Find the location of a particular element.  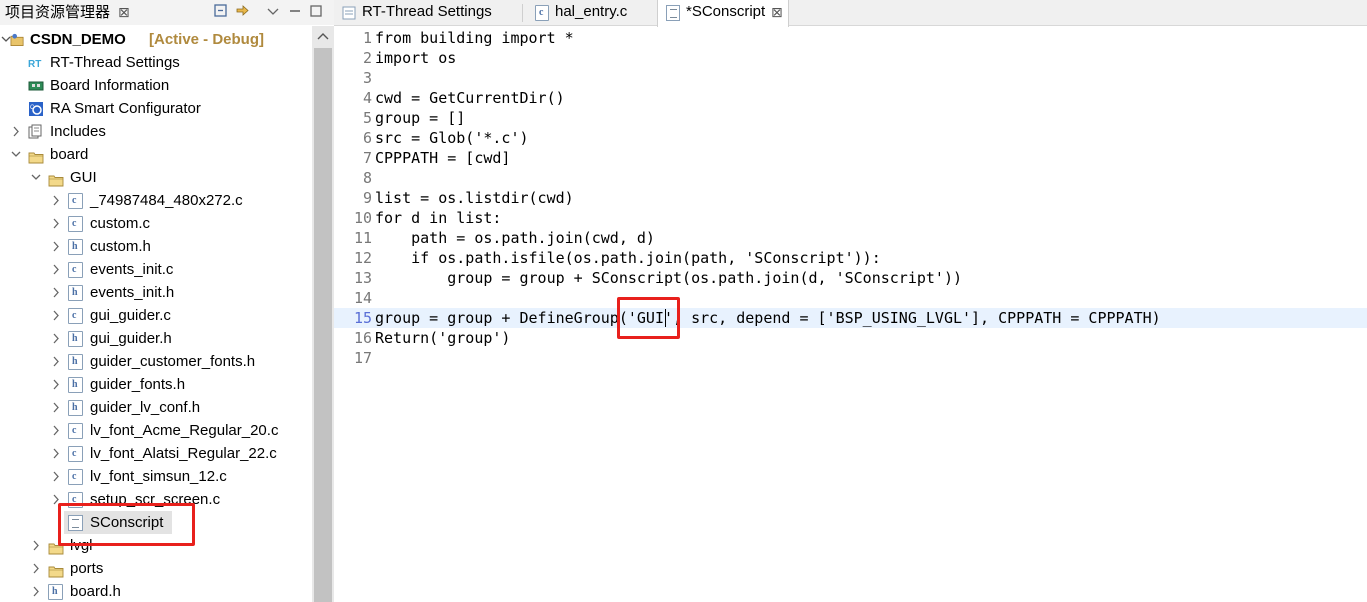

line-number: 3 is located at coordinates (367, 78).